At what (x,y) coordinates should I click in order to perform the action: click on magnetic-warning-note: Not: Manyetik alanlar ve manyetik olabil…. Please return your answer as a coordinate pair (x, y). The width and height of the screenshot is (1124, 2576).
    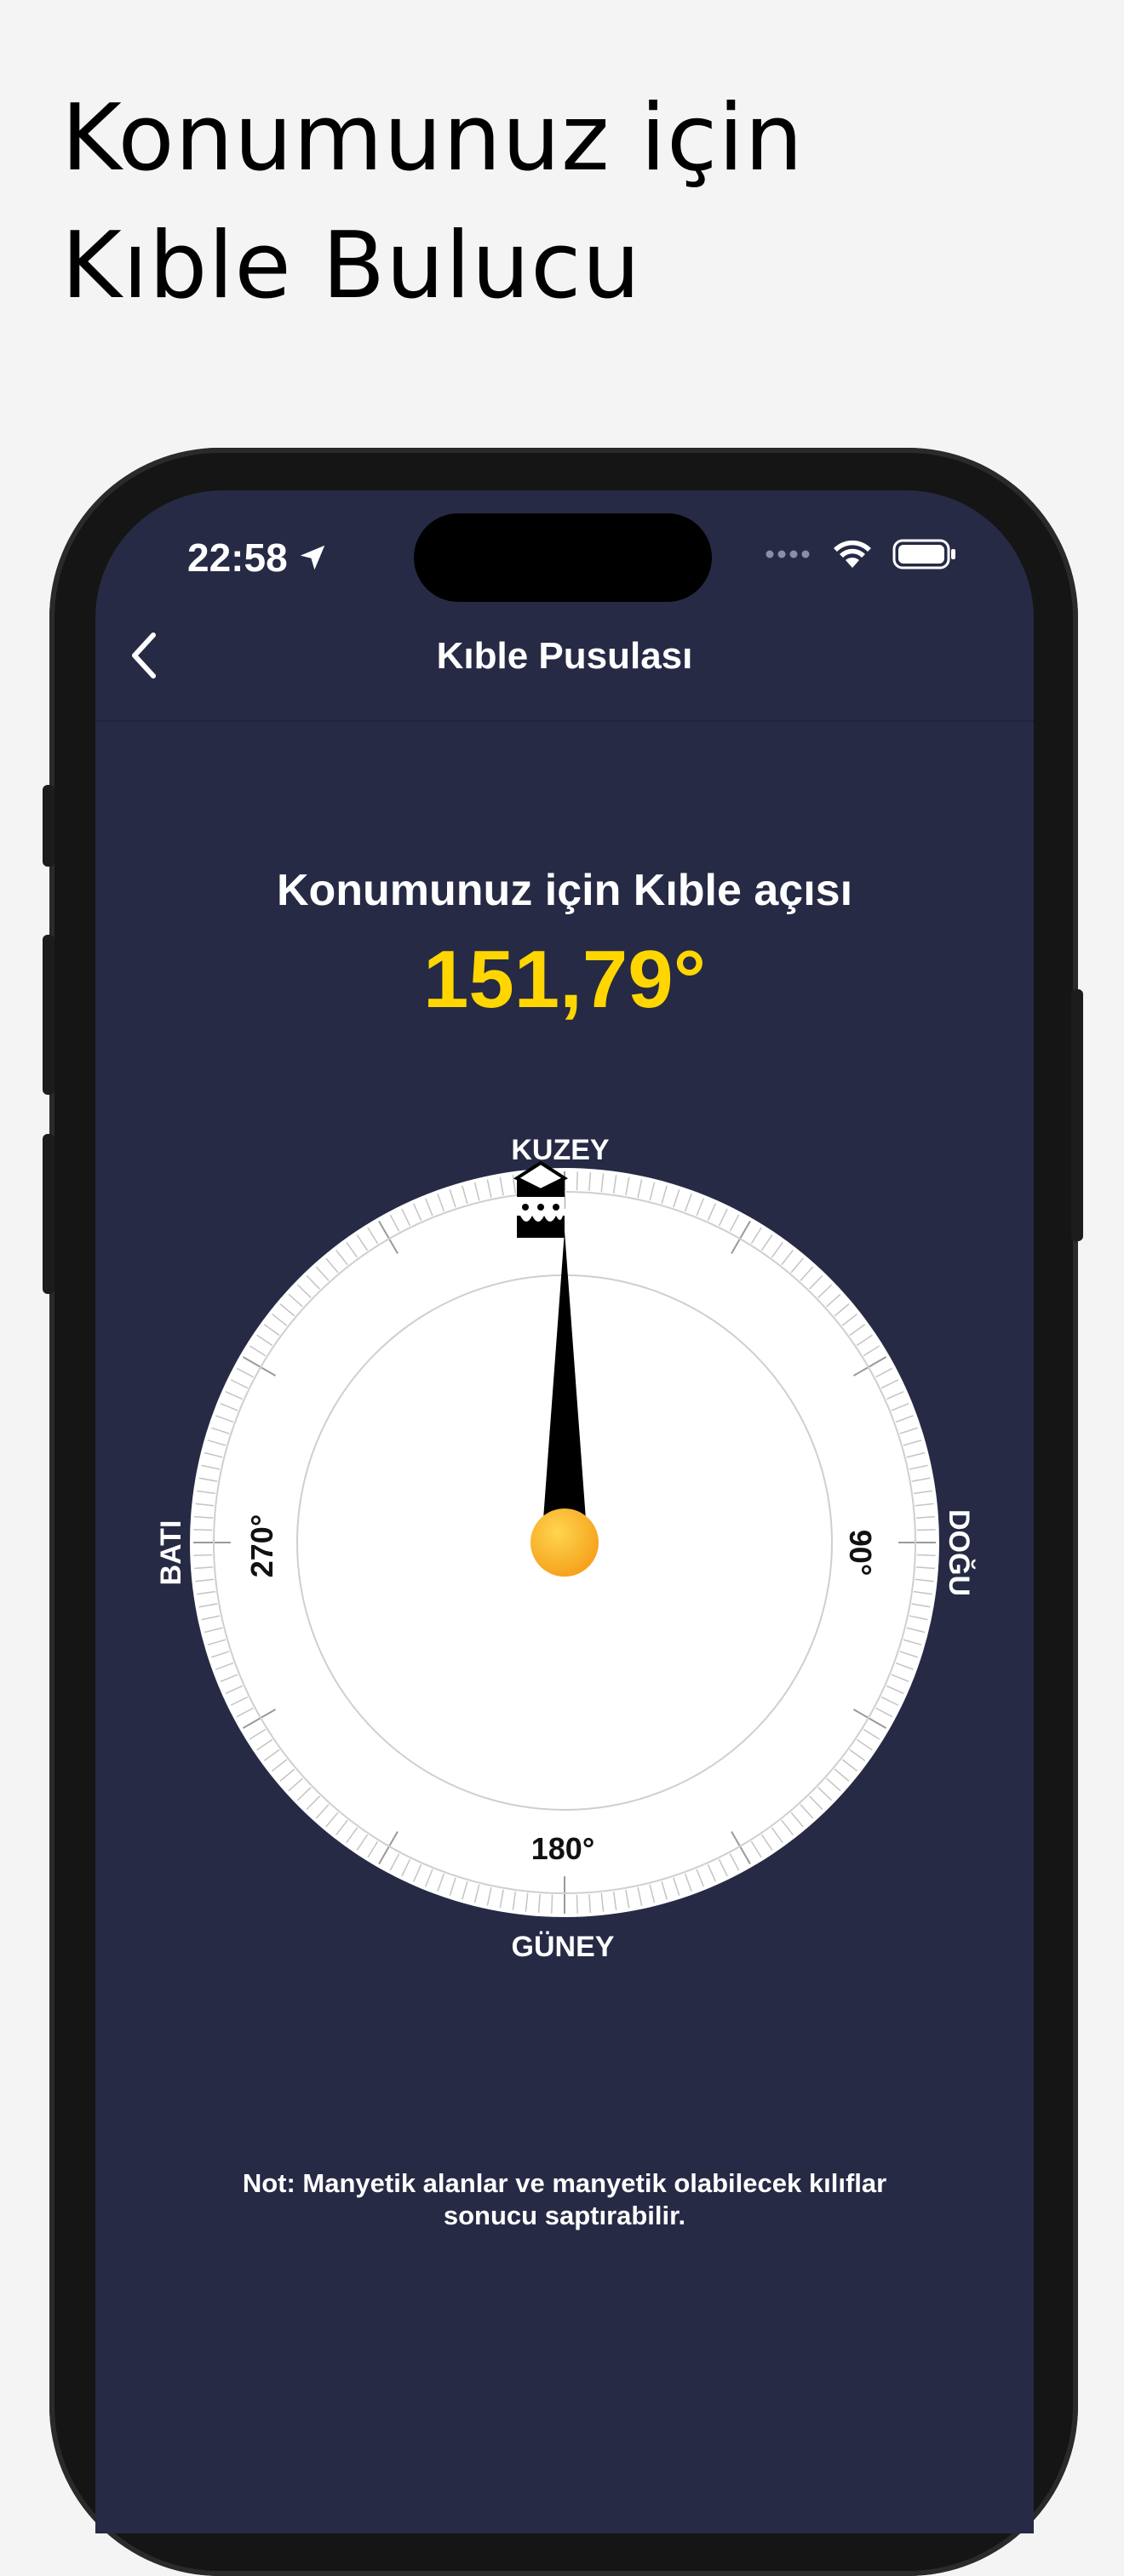
    Looking at the image, I should click on (564, 2199).